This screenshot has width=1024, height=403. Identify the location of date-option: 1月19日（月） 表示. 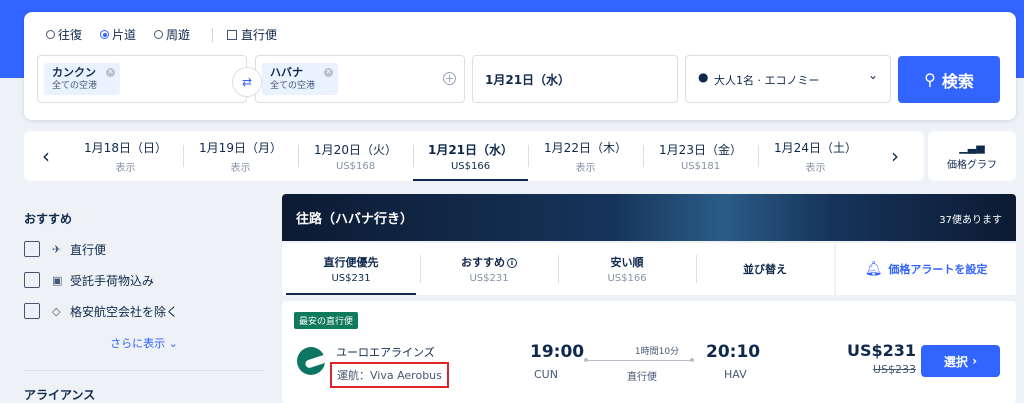
(240, 156).